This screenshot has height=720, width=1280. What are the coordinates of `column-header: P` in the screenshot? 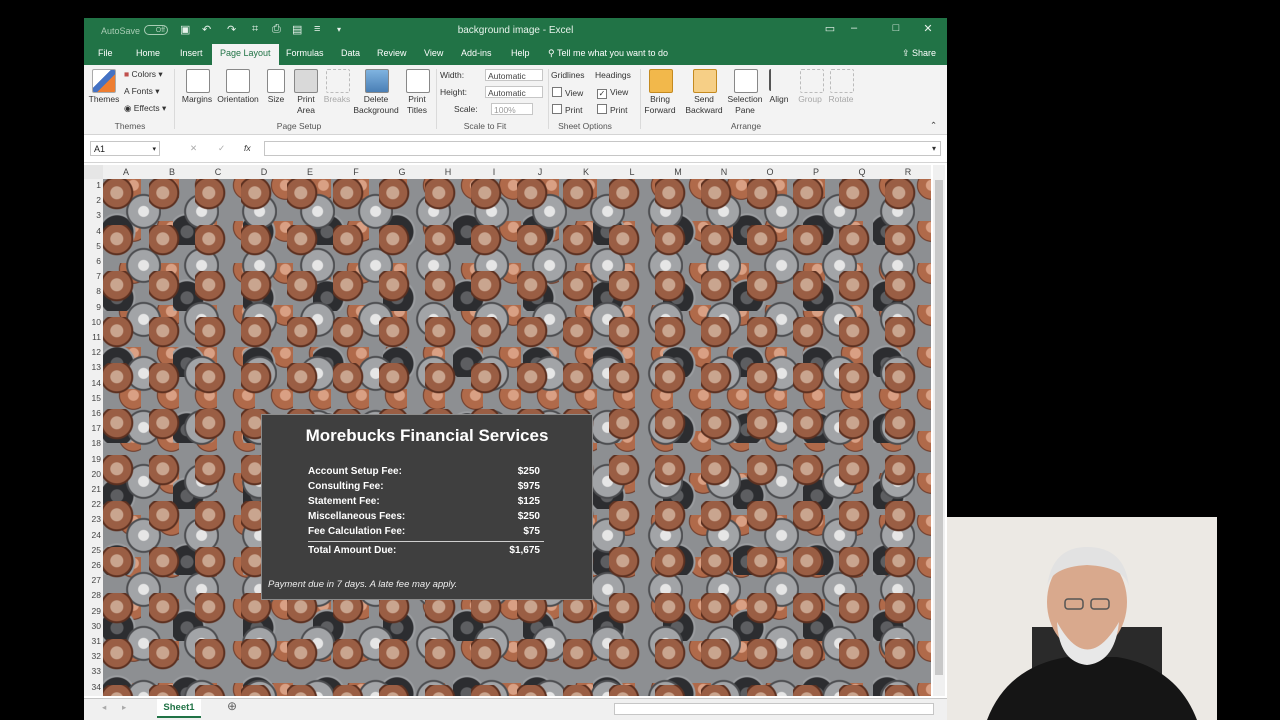 It's located at (816, 172).